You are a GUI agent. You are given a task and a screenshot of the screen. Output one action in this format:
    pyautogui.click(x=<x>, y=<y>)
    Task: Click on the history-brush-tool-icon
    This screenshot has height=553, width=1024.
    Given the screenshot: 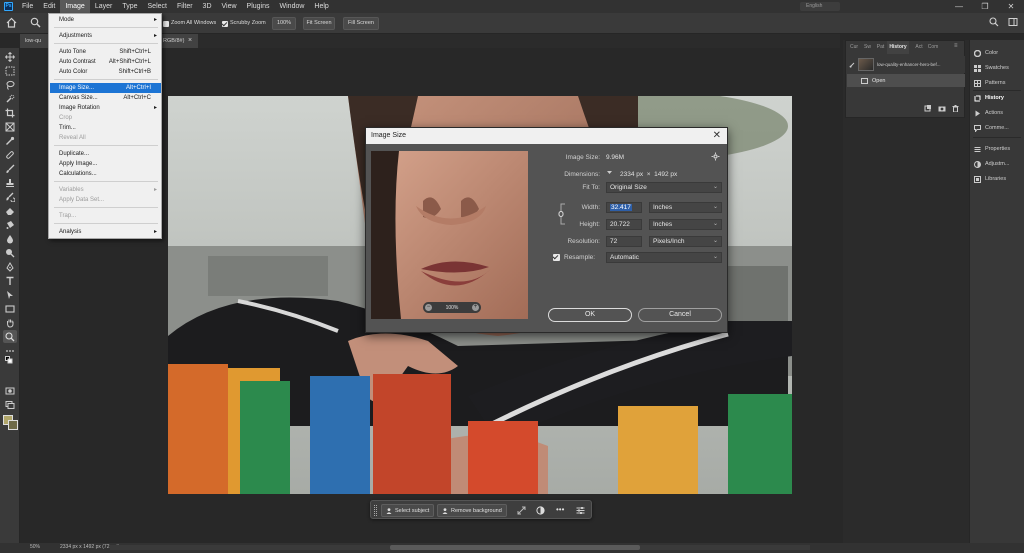 What is the action you would take?
    pyautogui.click(x=10, y=196)
    